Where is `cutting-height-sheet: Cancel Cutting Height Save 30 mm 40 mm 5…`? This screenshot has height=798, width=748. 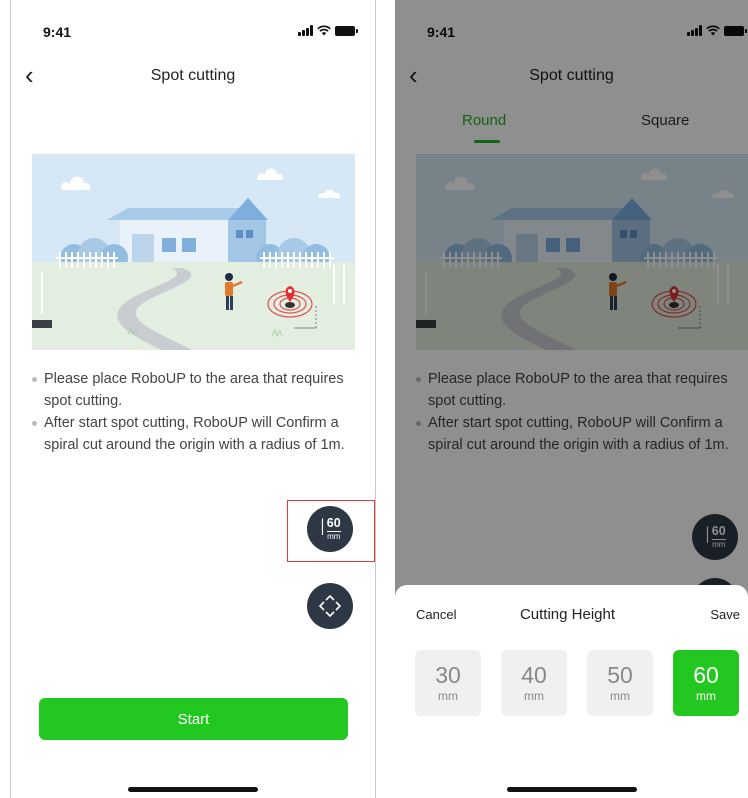 cutting-height-sheet: Cancel Cutting Height Save 30 mm 40 mm 5… is located at coordinates (571, 691).